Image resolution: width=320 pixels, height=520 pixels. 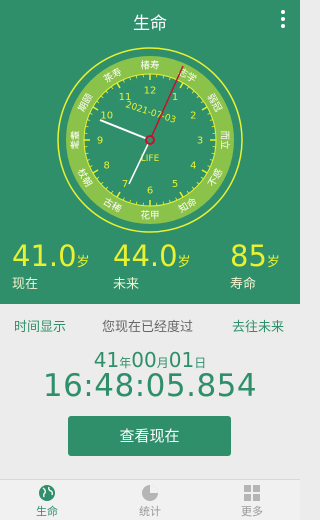 What do you see at coordinates (150, 191) in the screenshot?
I see `clock-number: 6` at bounding box center [150, 191].